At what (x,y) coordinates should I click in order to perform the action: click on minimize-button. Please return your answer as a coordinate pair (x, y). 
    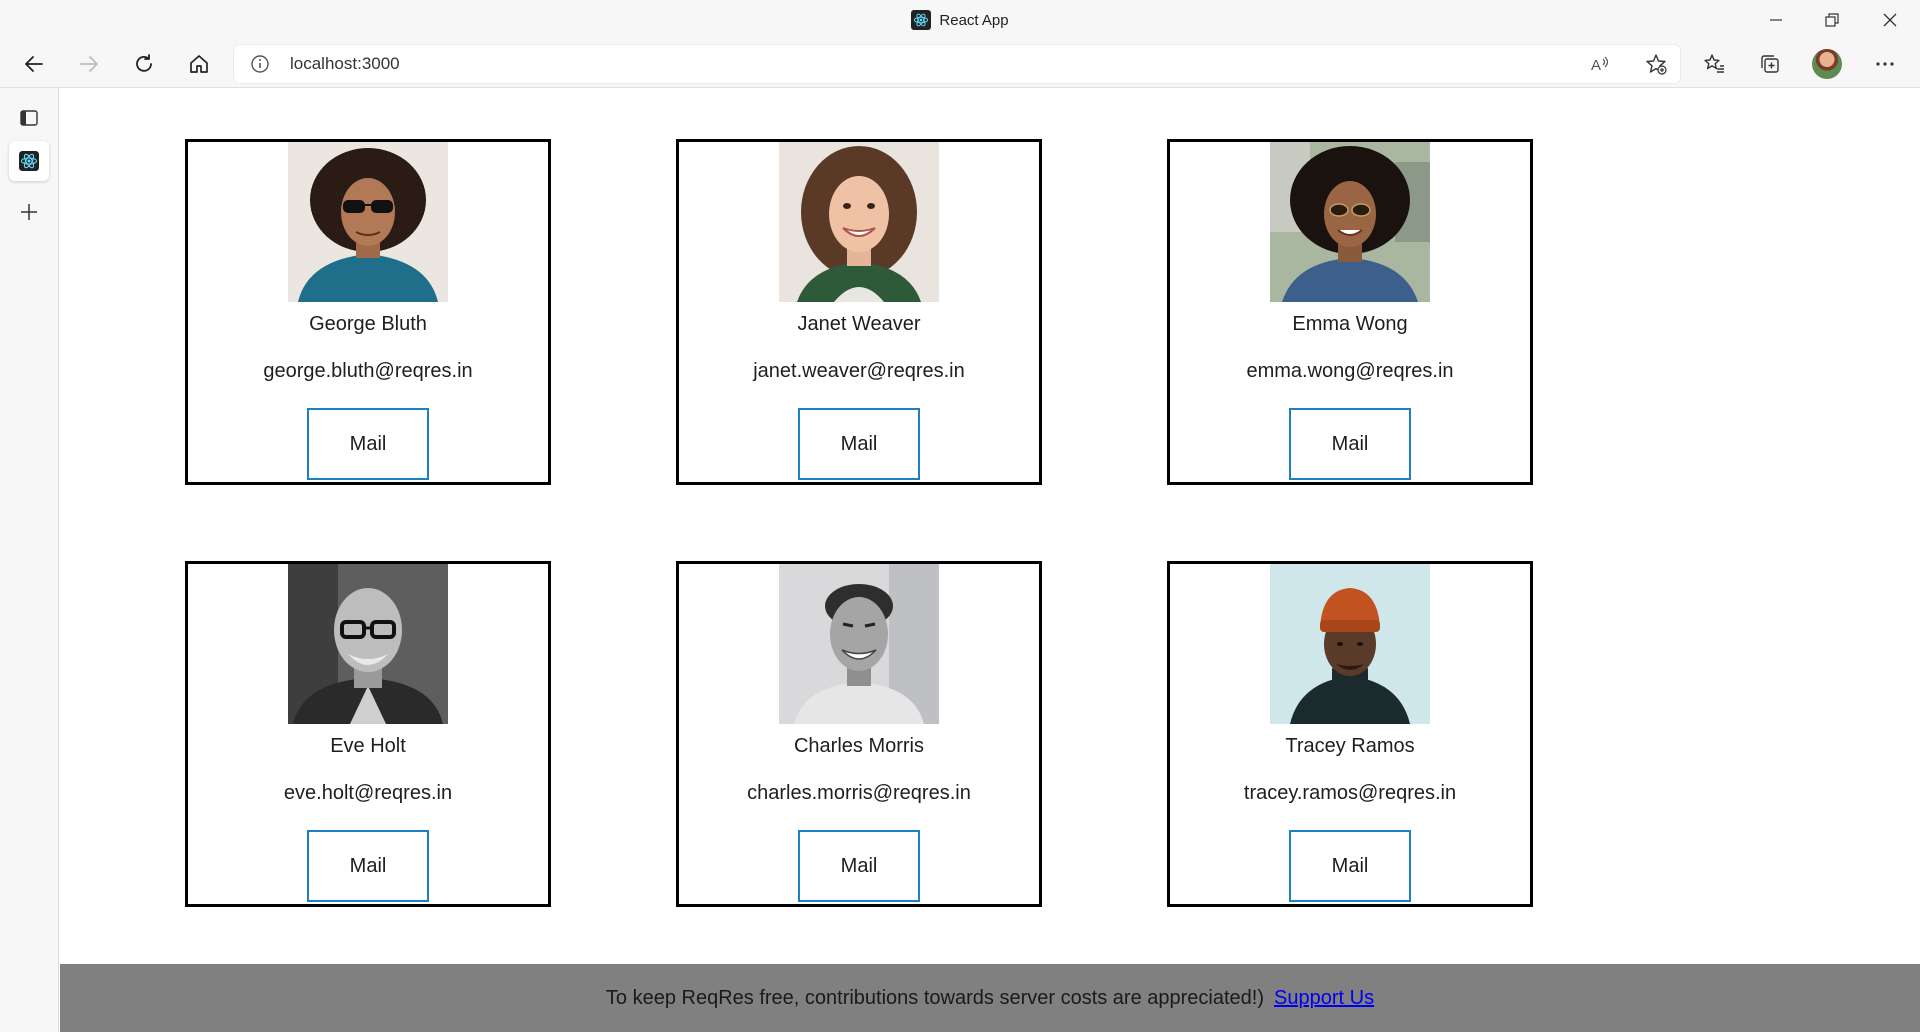
    Looking at the image, I should click on (1776, 20).